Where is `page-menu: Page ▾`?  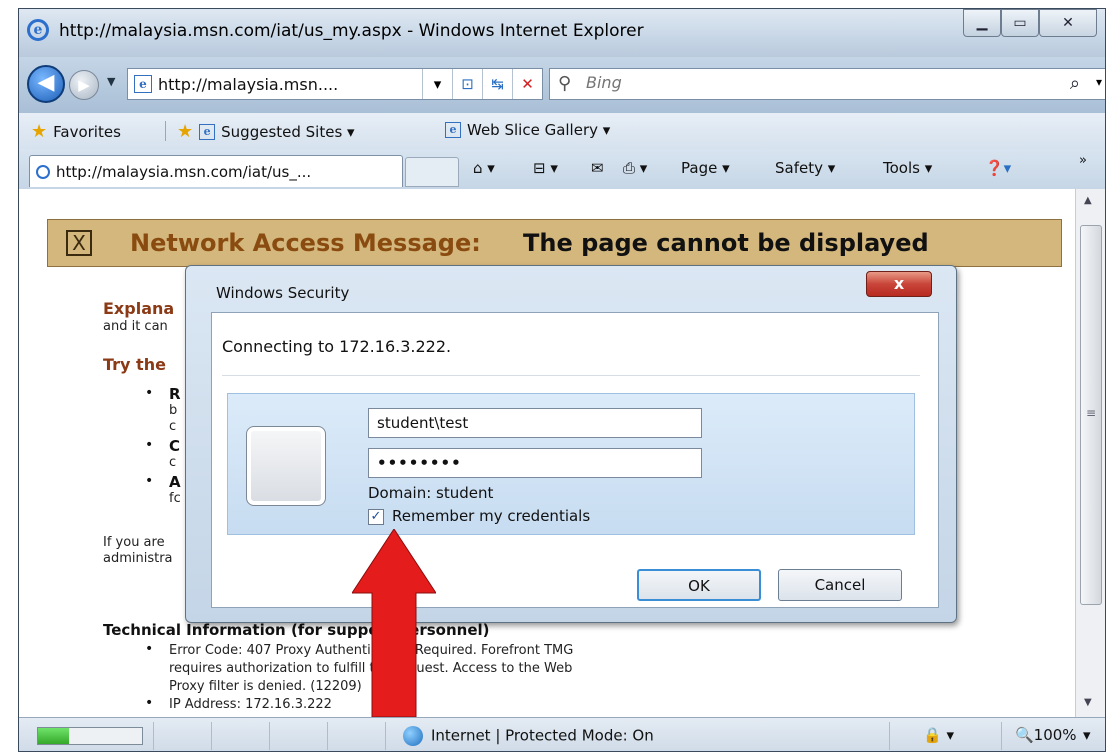 page-menu: Page ▾ is located at coordinates (705, 168).